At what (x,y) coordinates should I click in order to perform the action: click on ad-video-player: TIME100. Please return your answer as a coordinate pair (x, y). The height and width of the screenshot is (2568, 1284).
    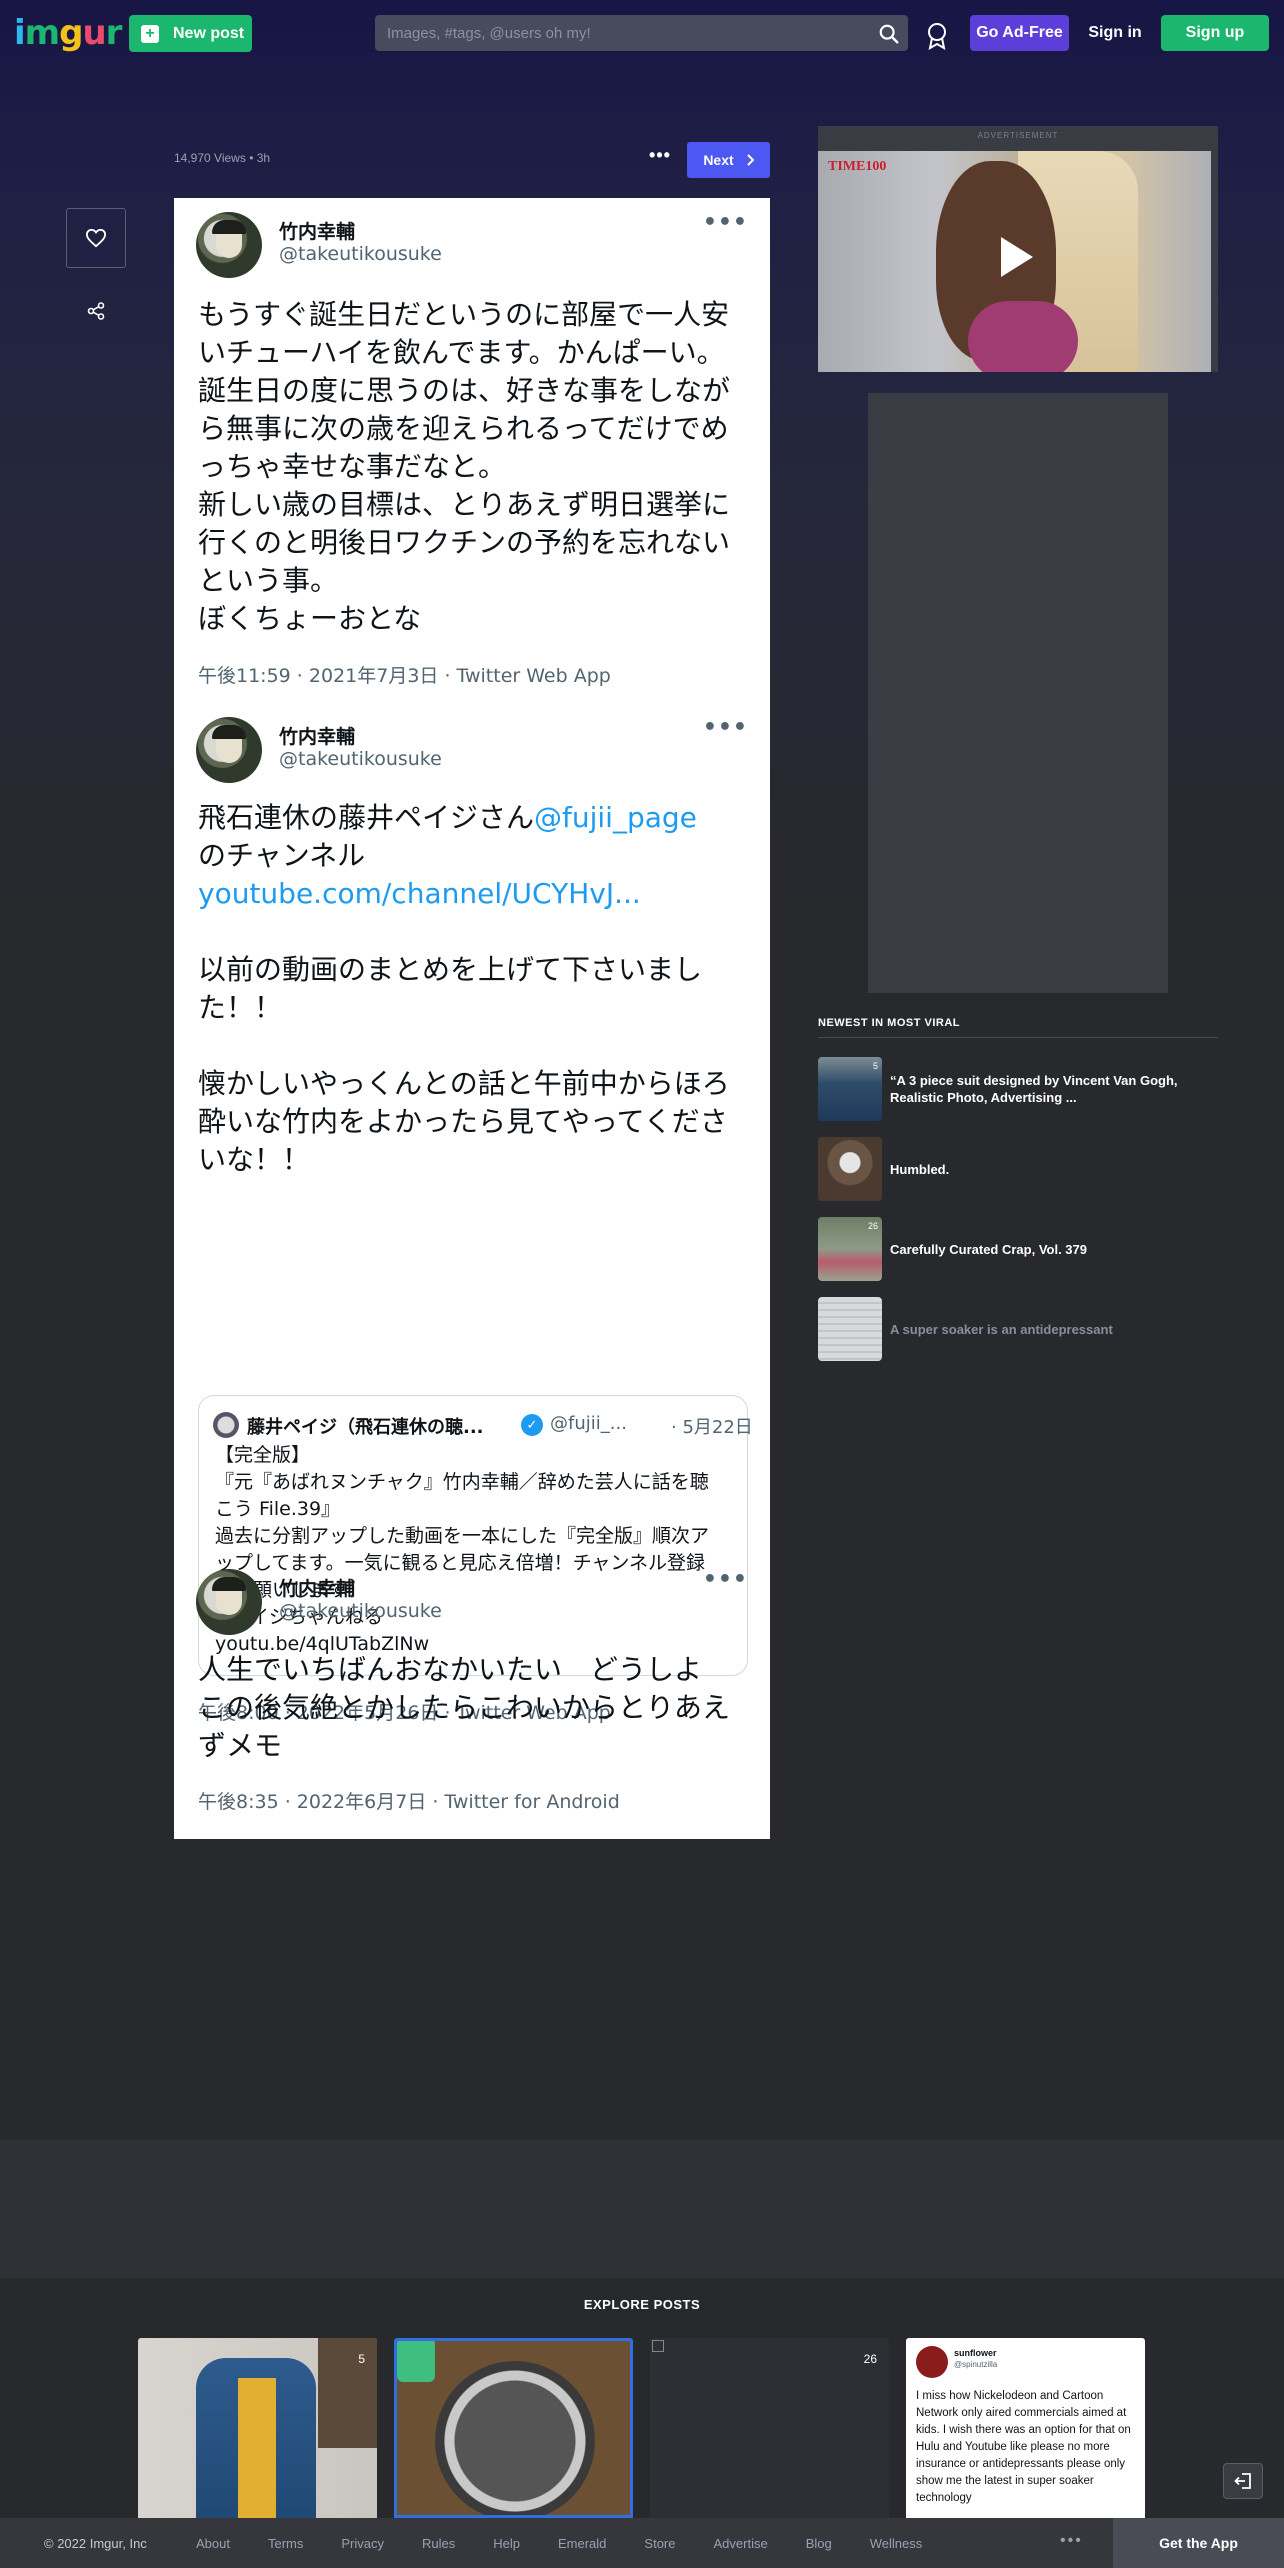
    Looking at the image, I should click on (1014, 261).